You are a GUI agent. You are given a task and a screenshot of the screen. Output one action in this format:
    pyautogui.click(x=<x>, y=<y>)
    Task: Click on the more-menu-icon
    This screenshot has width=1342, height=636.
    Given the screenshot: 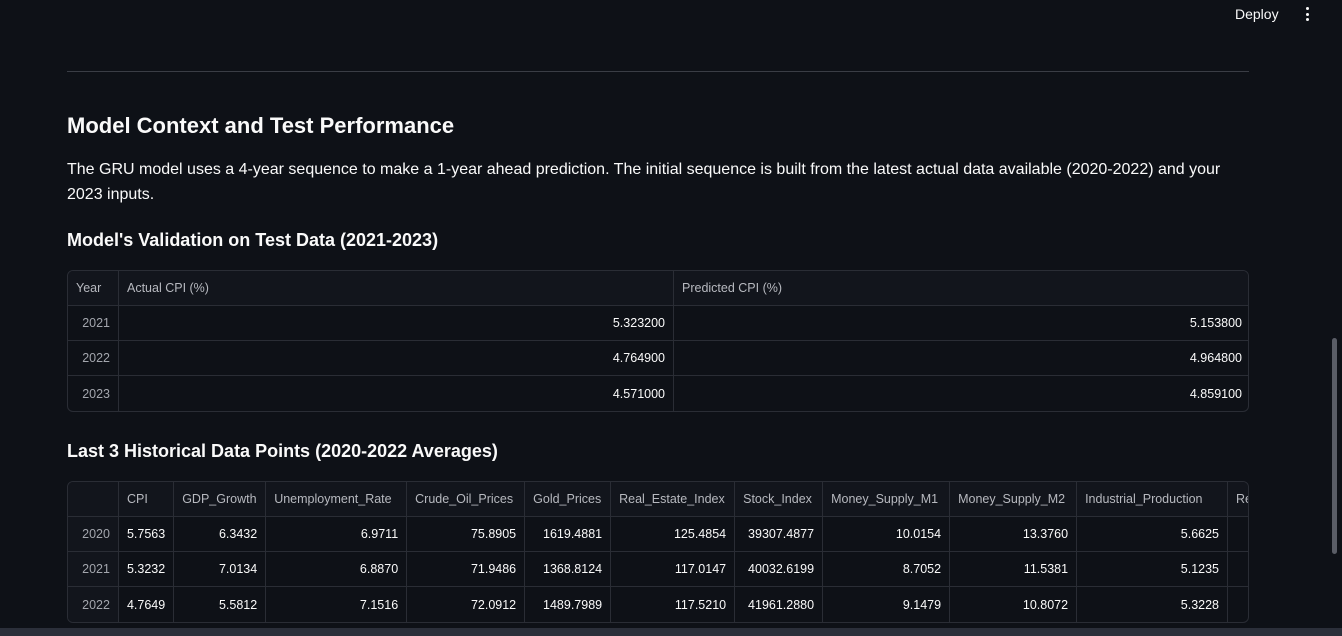 What is the action you would take?
    pyautogui.click(x=1307, y=14)
    